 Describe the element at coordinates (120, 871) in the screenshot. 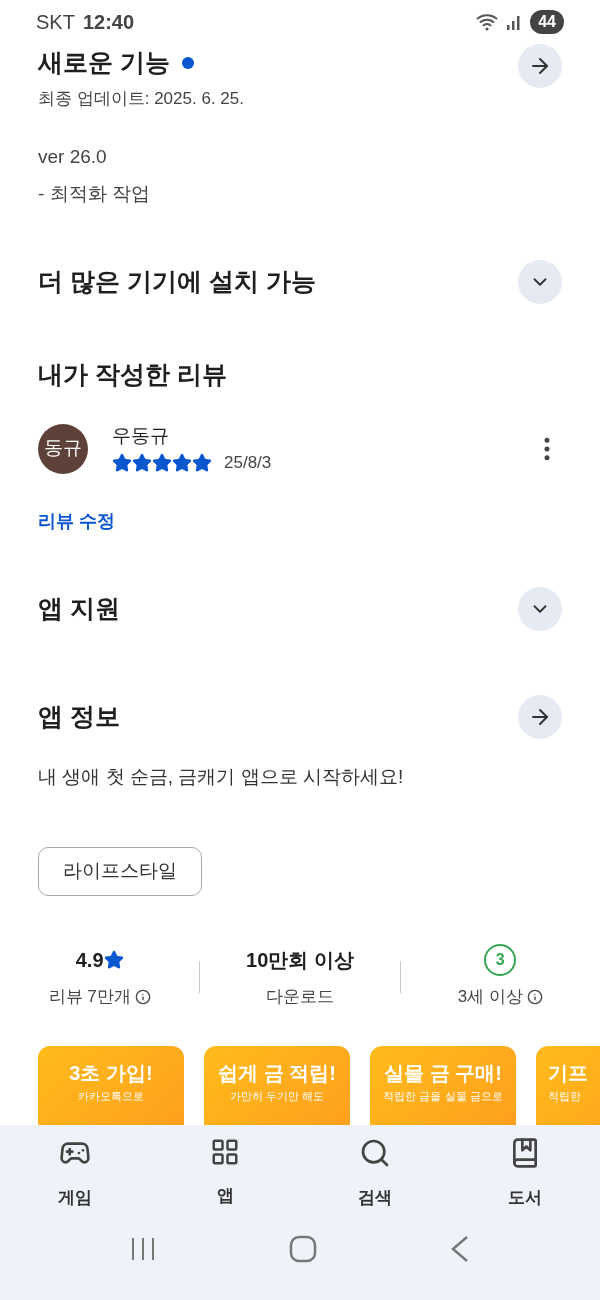

I see `category-chip: 라이프스타일` at that location.